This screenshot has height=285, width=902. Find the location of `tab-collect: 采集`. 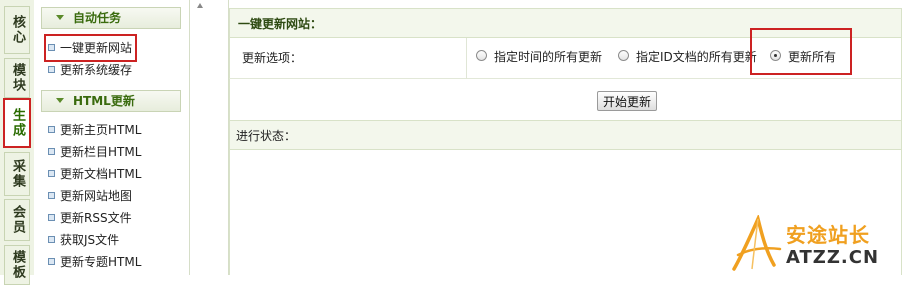

tab-collect: 采集 is located at coordinates (17, 174).